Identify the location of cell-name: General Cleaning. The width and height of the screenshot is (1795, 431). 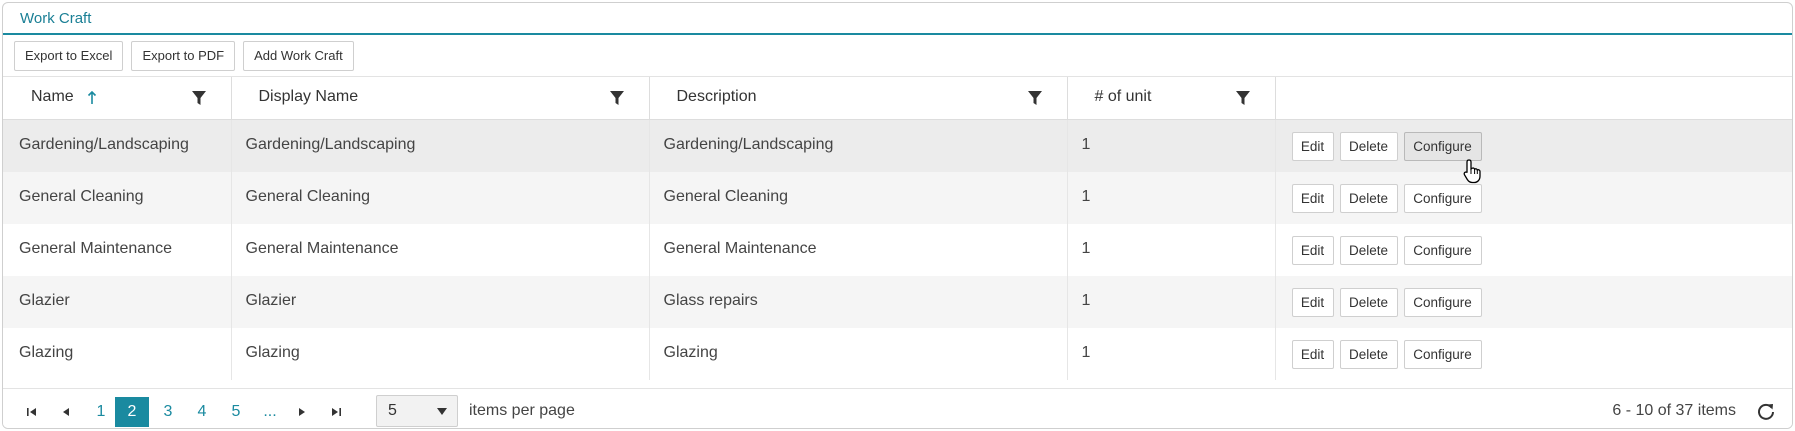
(81, 196).